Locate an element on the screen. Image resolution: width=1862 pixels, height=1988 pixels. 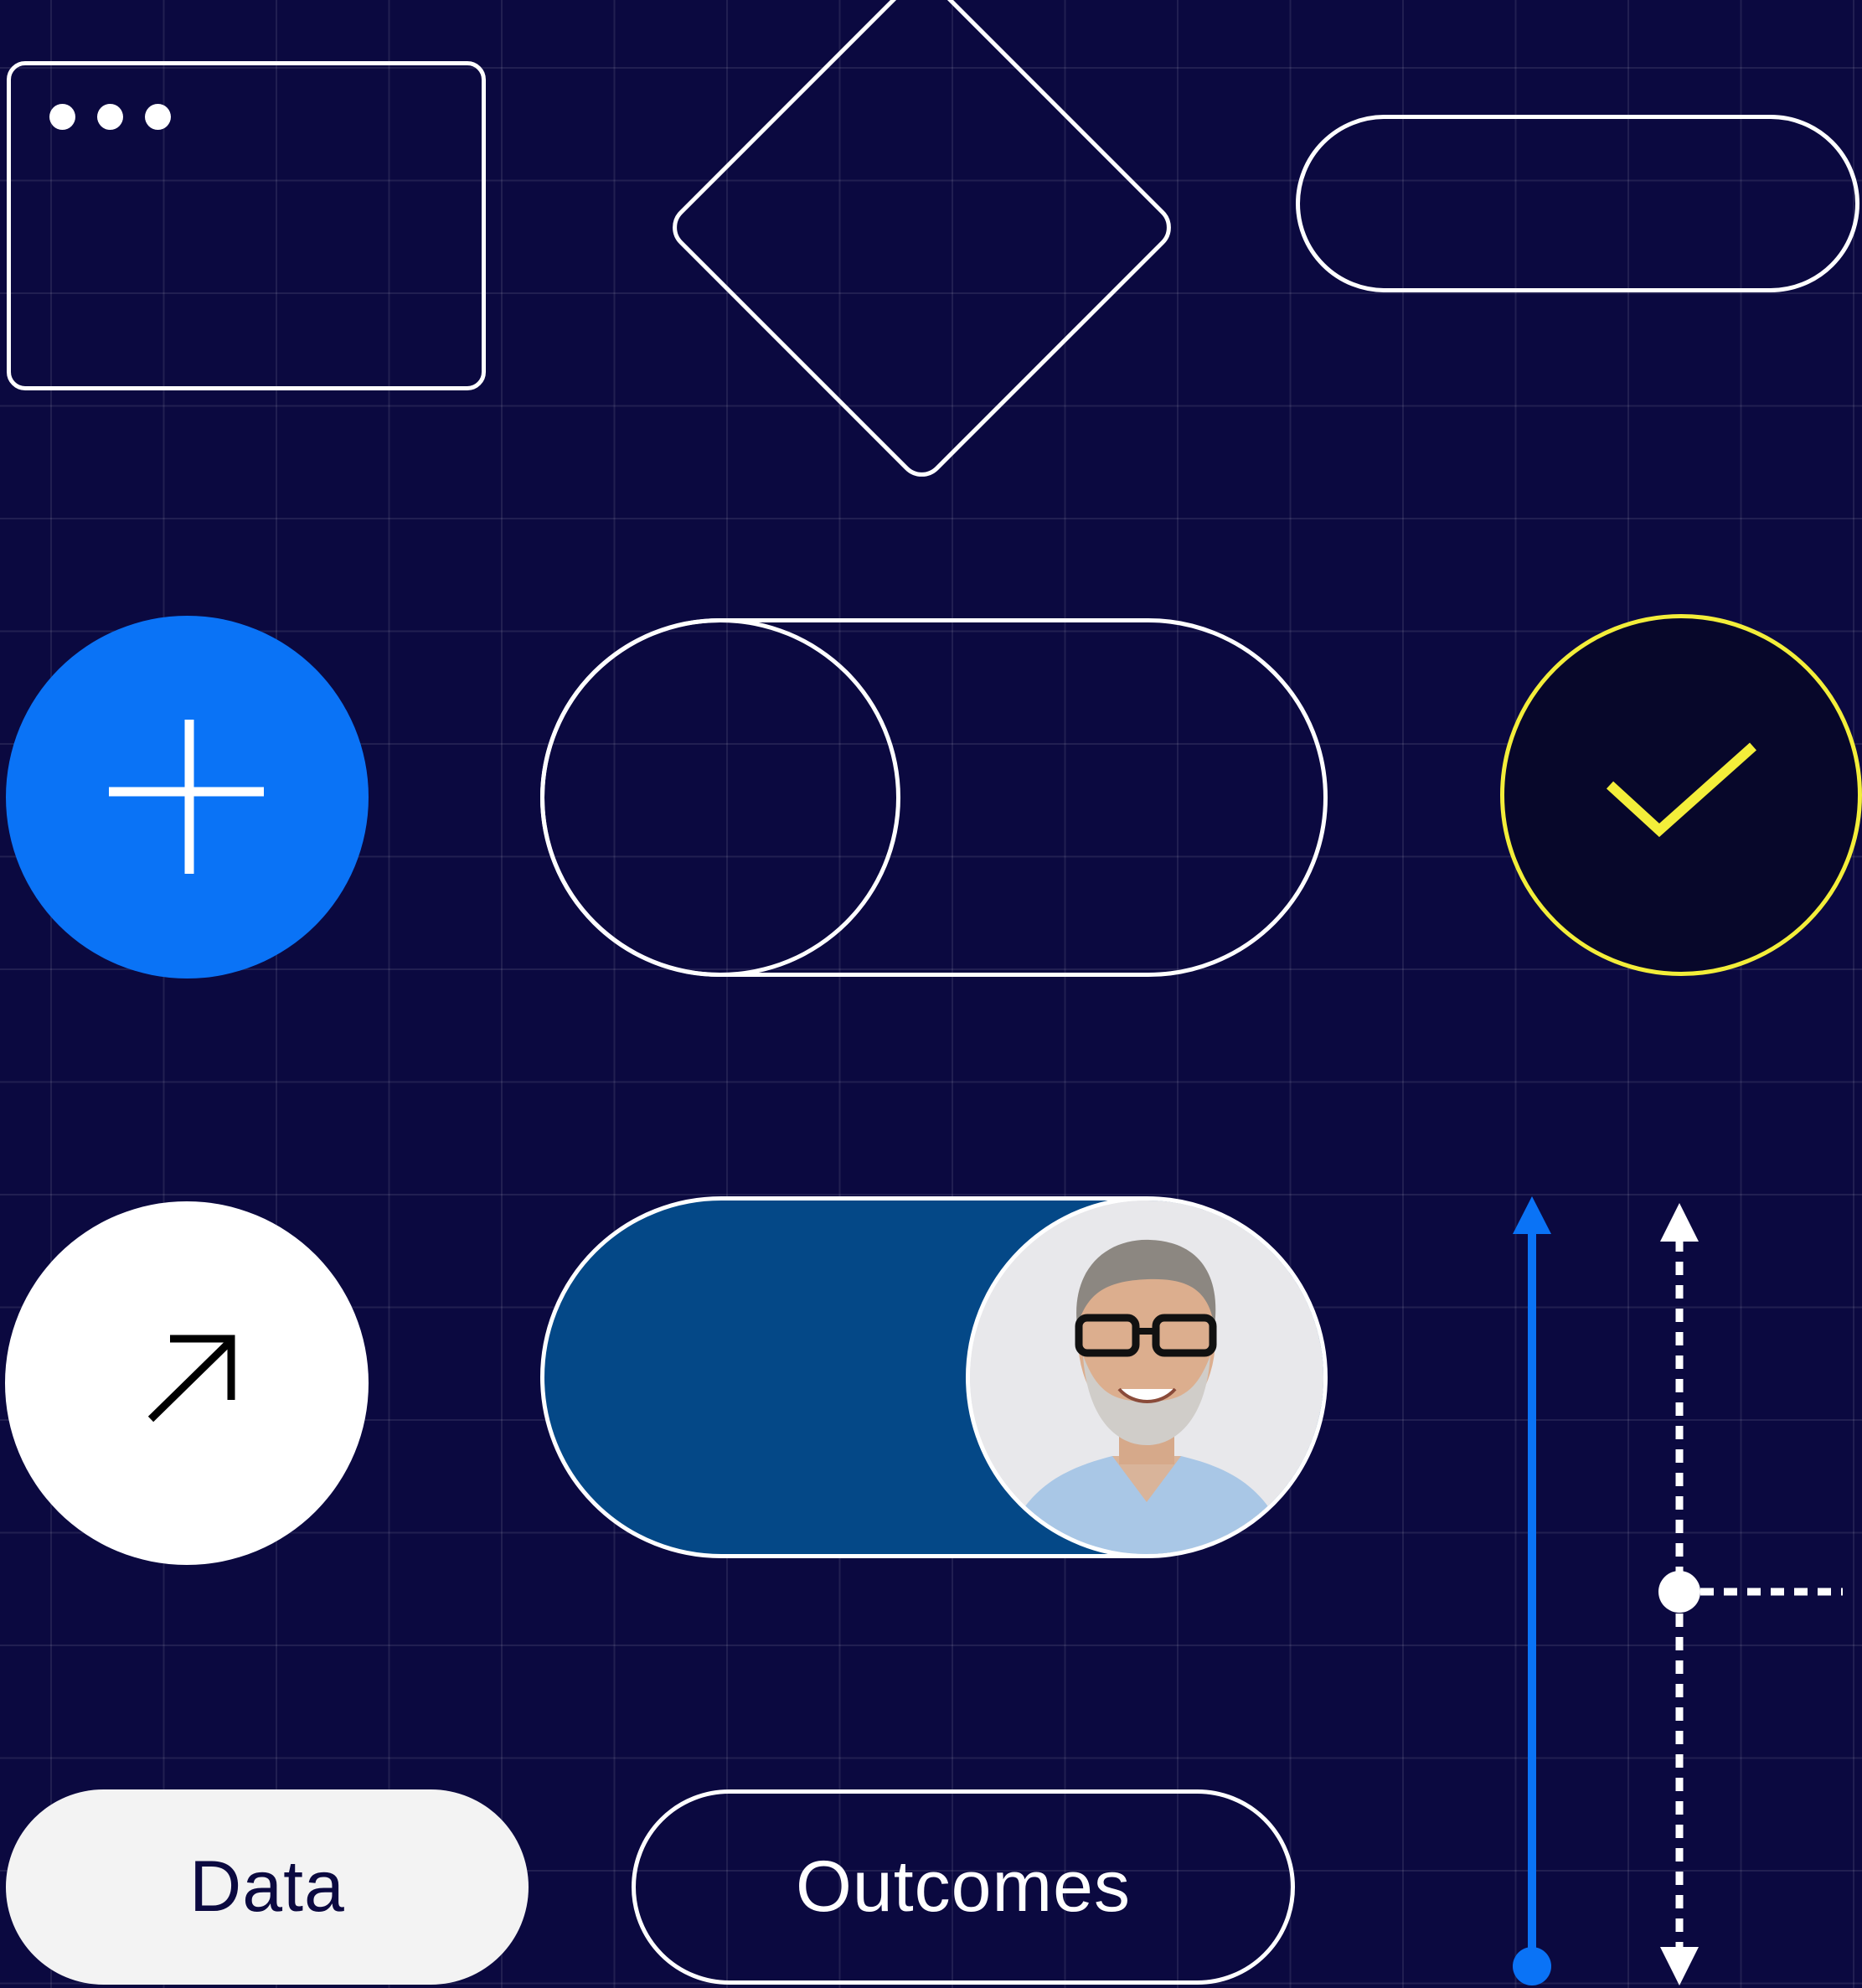
outcomes-chip: Outcomes is located at coordinates (964, 1887).